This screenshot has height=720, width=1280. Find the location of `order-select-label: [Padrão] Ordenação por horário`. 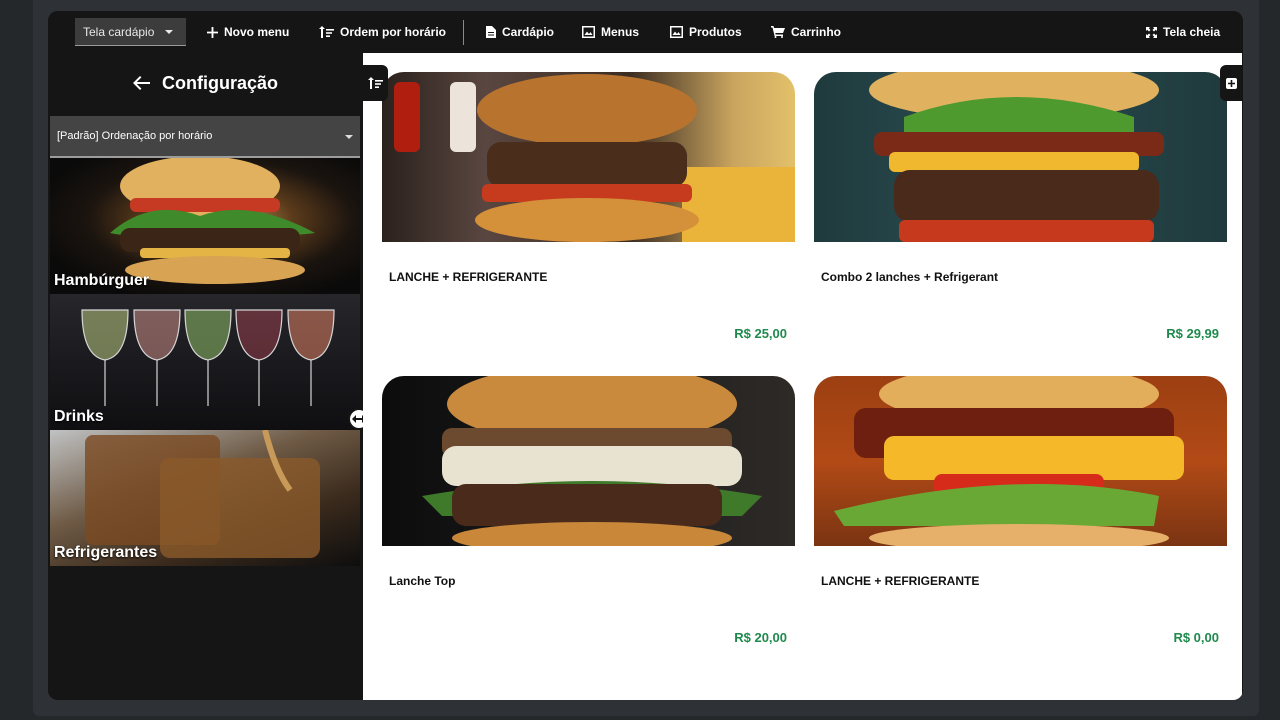

order-select-label: [Padrão] Ordenação por horário is located at coordinates (135, 136).